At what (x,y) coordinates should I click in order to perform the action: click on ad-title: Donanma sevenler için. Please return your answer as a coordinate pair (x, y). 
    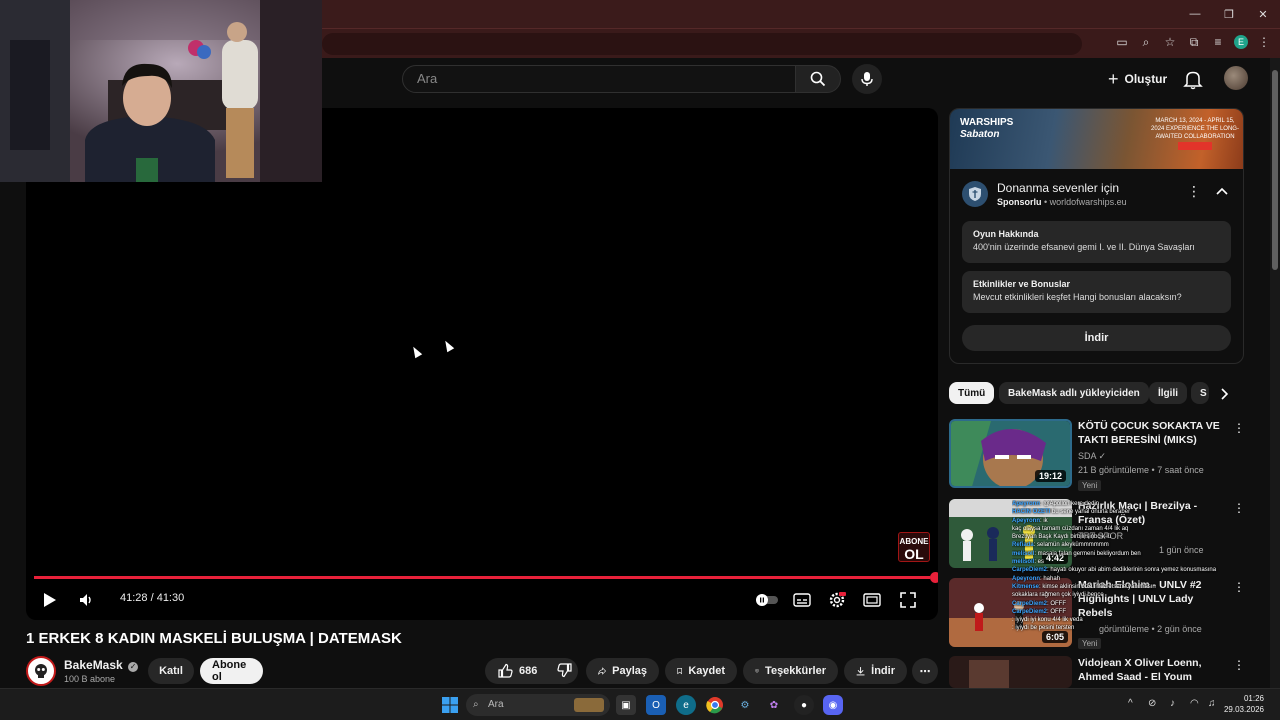
    Looking at the image, I should click on (1058, 188).